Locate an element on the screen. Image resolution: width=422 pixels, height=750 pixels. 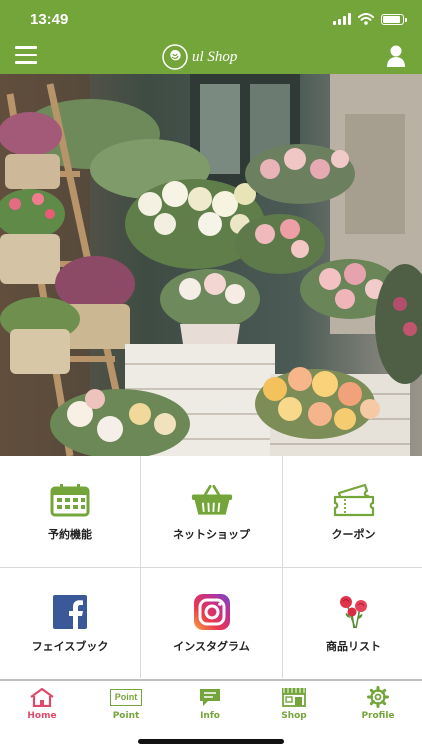
tab-label: Profile is located at coordinates (378, 716).